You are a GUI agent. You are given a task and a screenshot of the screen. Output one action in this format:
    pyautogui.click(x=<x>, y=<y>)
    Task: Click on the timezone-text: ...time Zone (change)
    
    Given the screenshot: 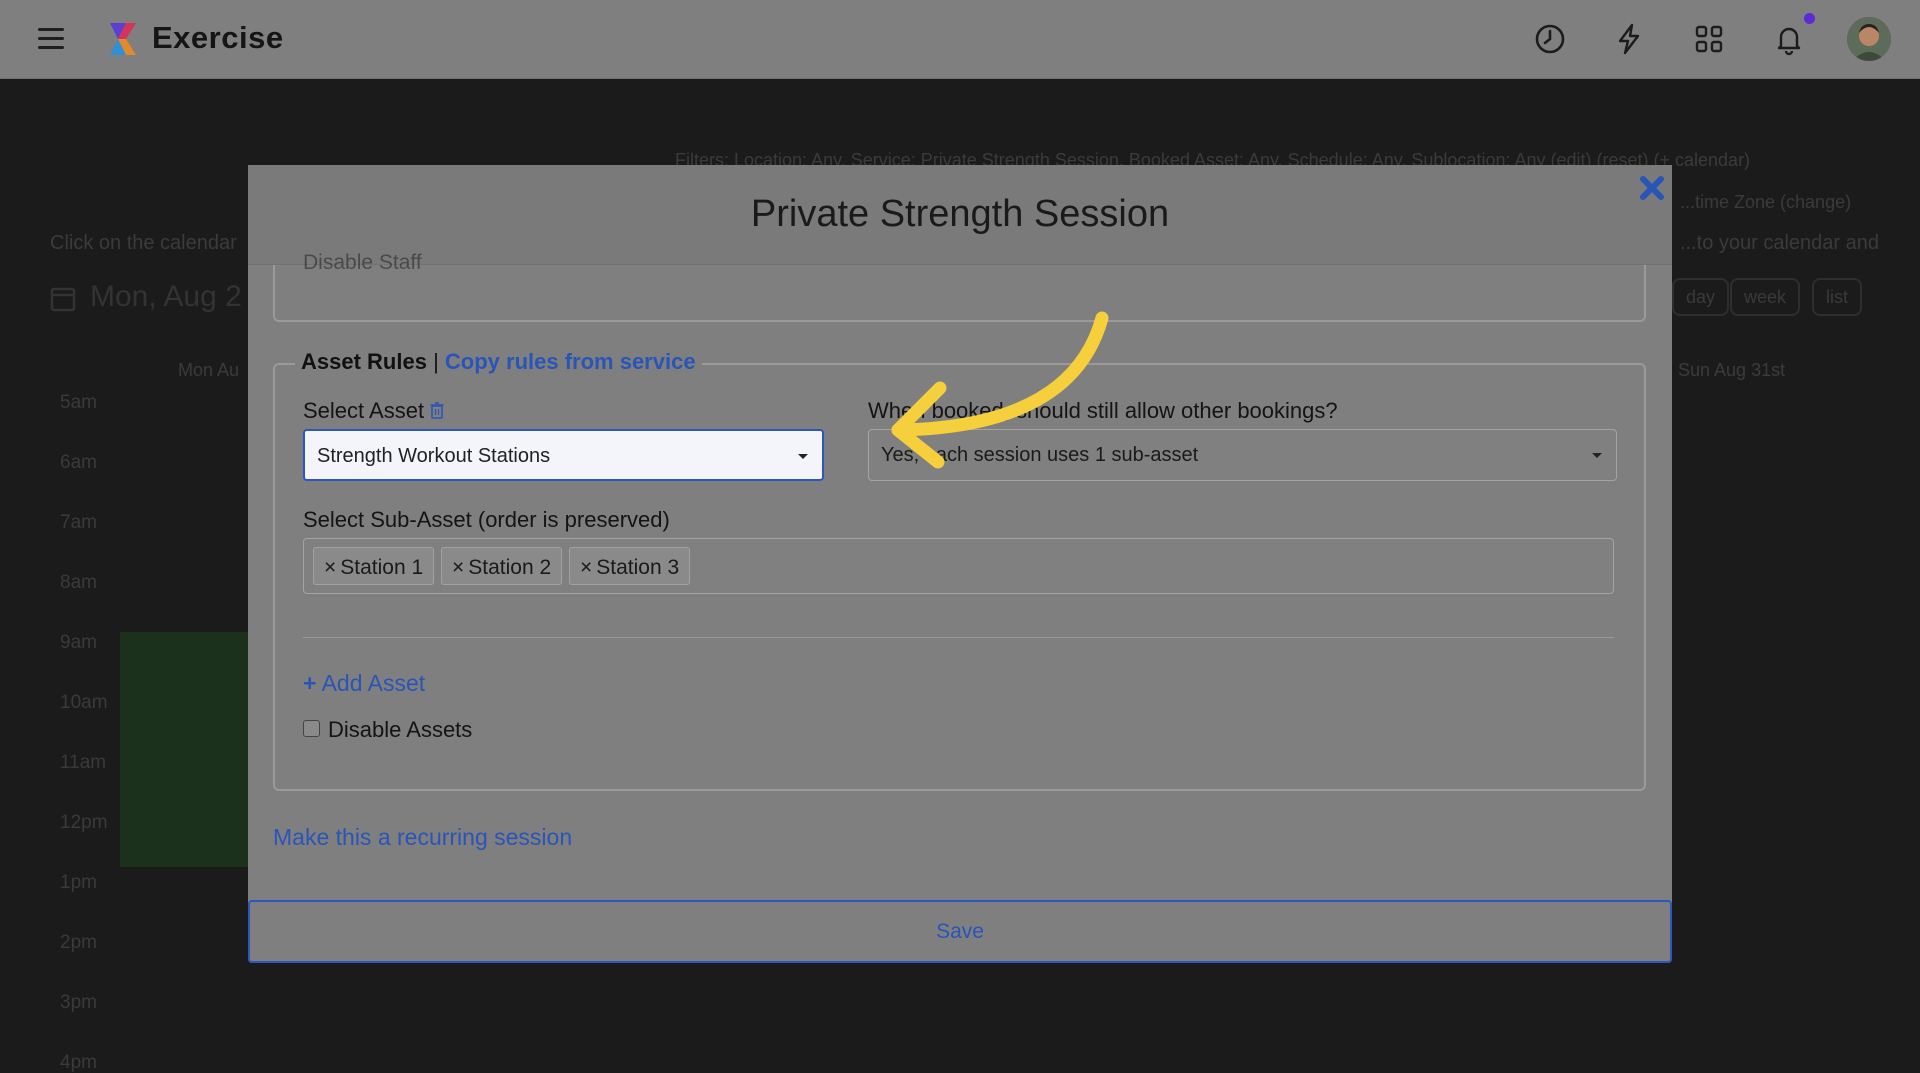 What is the action you would take?
    pyautogui.click(x=1766, y=202)
    